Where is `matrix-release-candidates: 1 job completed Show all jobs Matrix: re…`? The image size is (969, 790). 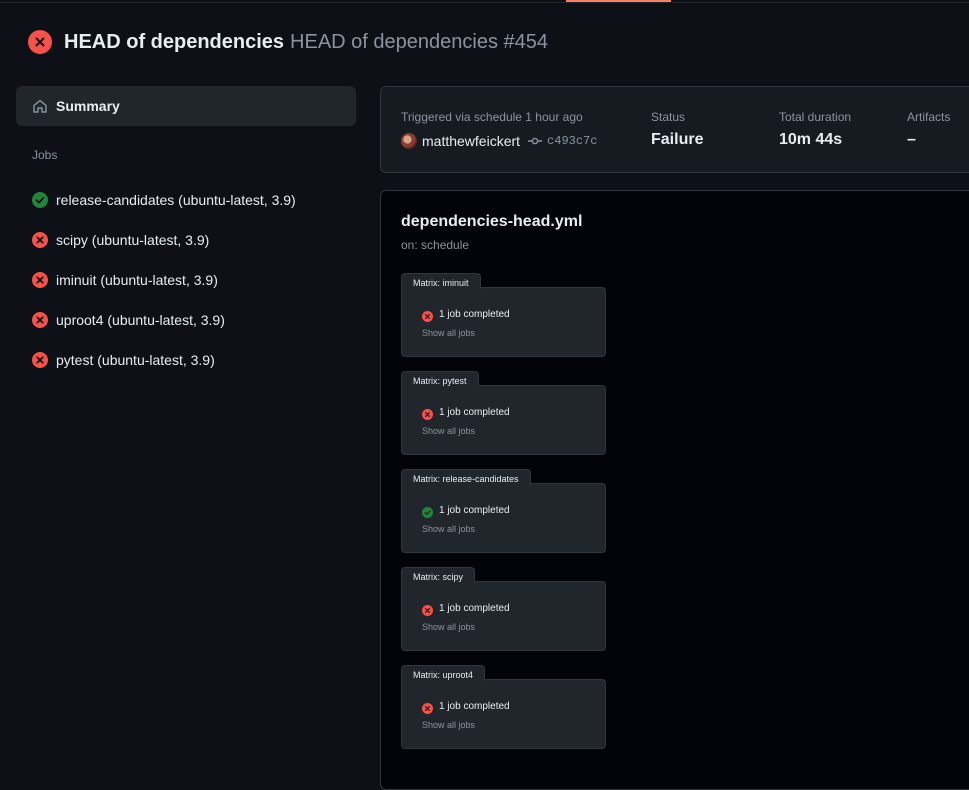
matrix-release-candidates: 1 job completed Show all jobs Matrix: re… is located at coordinates (503, 511).